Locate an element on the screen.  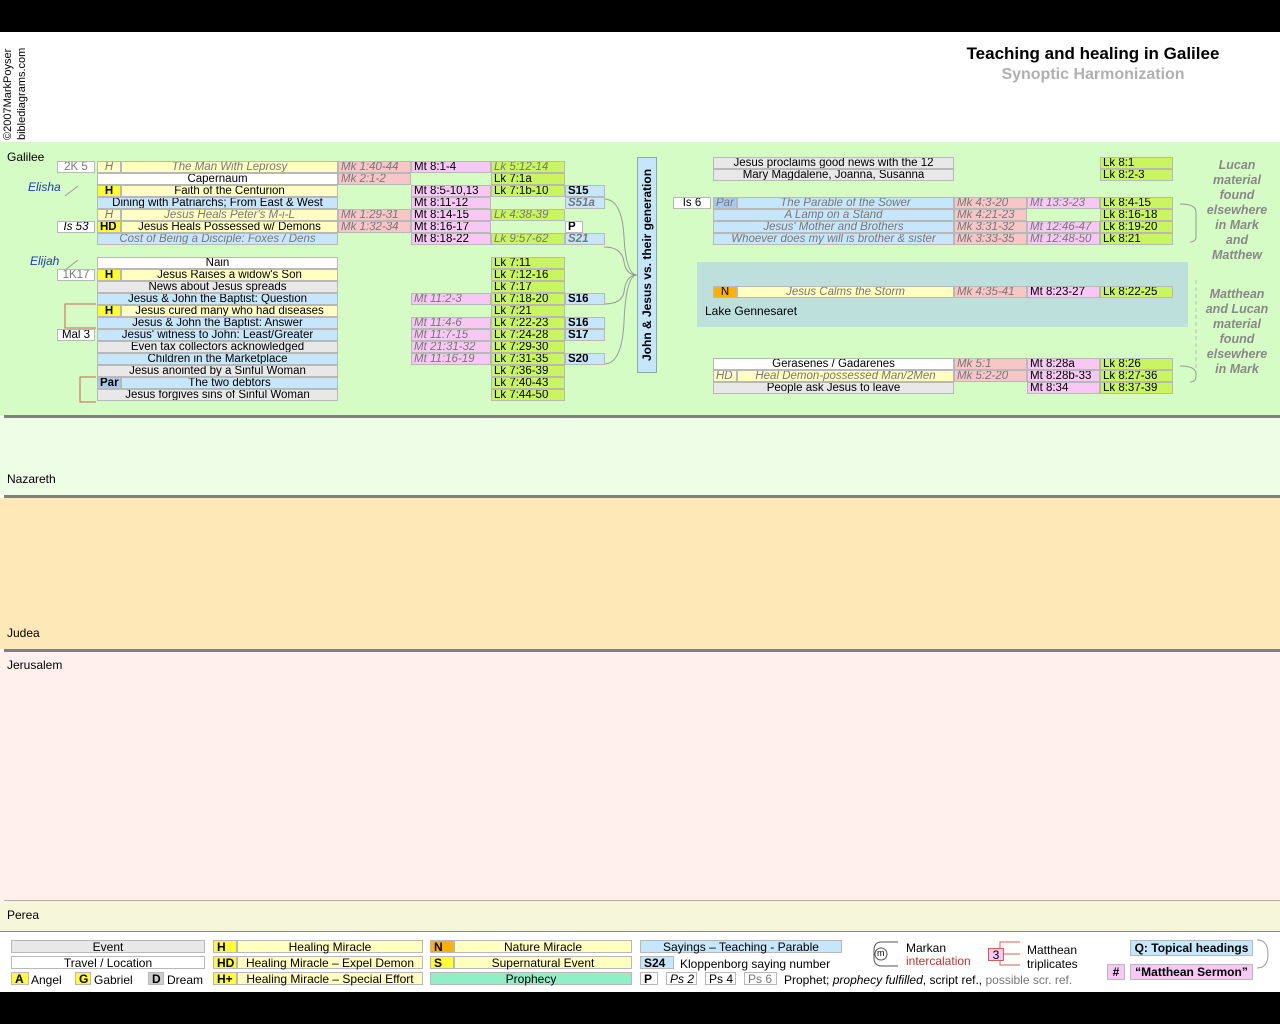
legend-q-heading: Q: Topical headings is located at coordinates (1191, 948).